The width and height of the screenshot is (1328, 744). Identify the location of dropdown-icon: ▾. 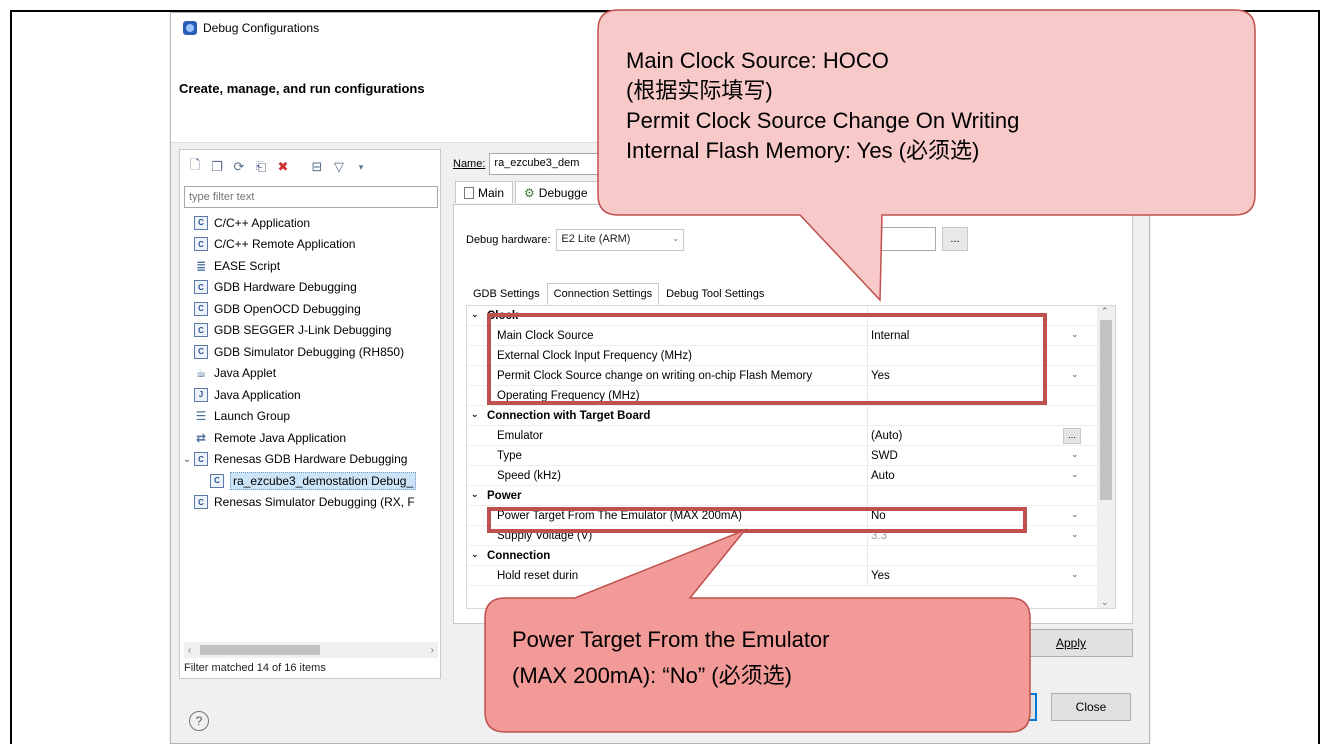
(361, 167).